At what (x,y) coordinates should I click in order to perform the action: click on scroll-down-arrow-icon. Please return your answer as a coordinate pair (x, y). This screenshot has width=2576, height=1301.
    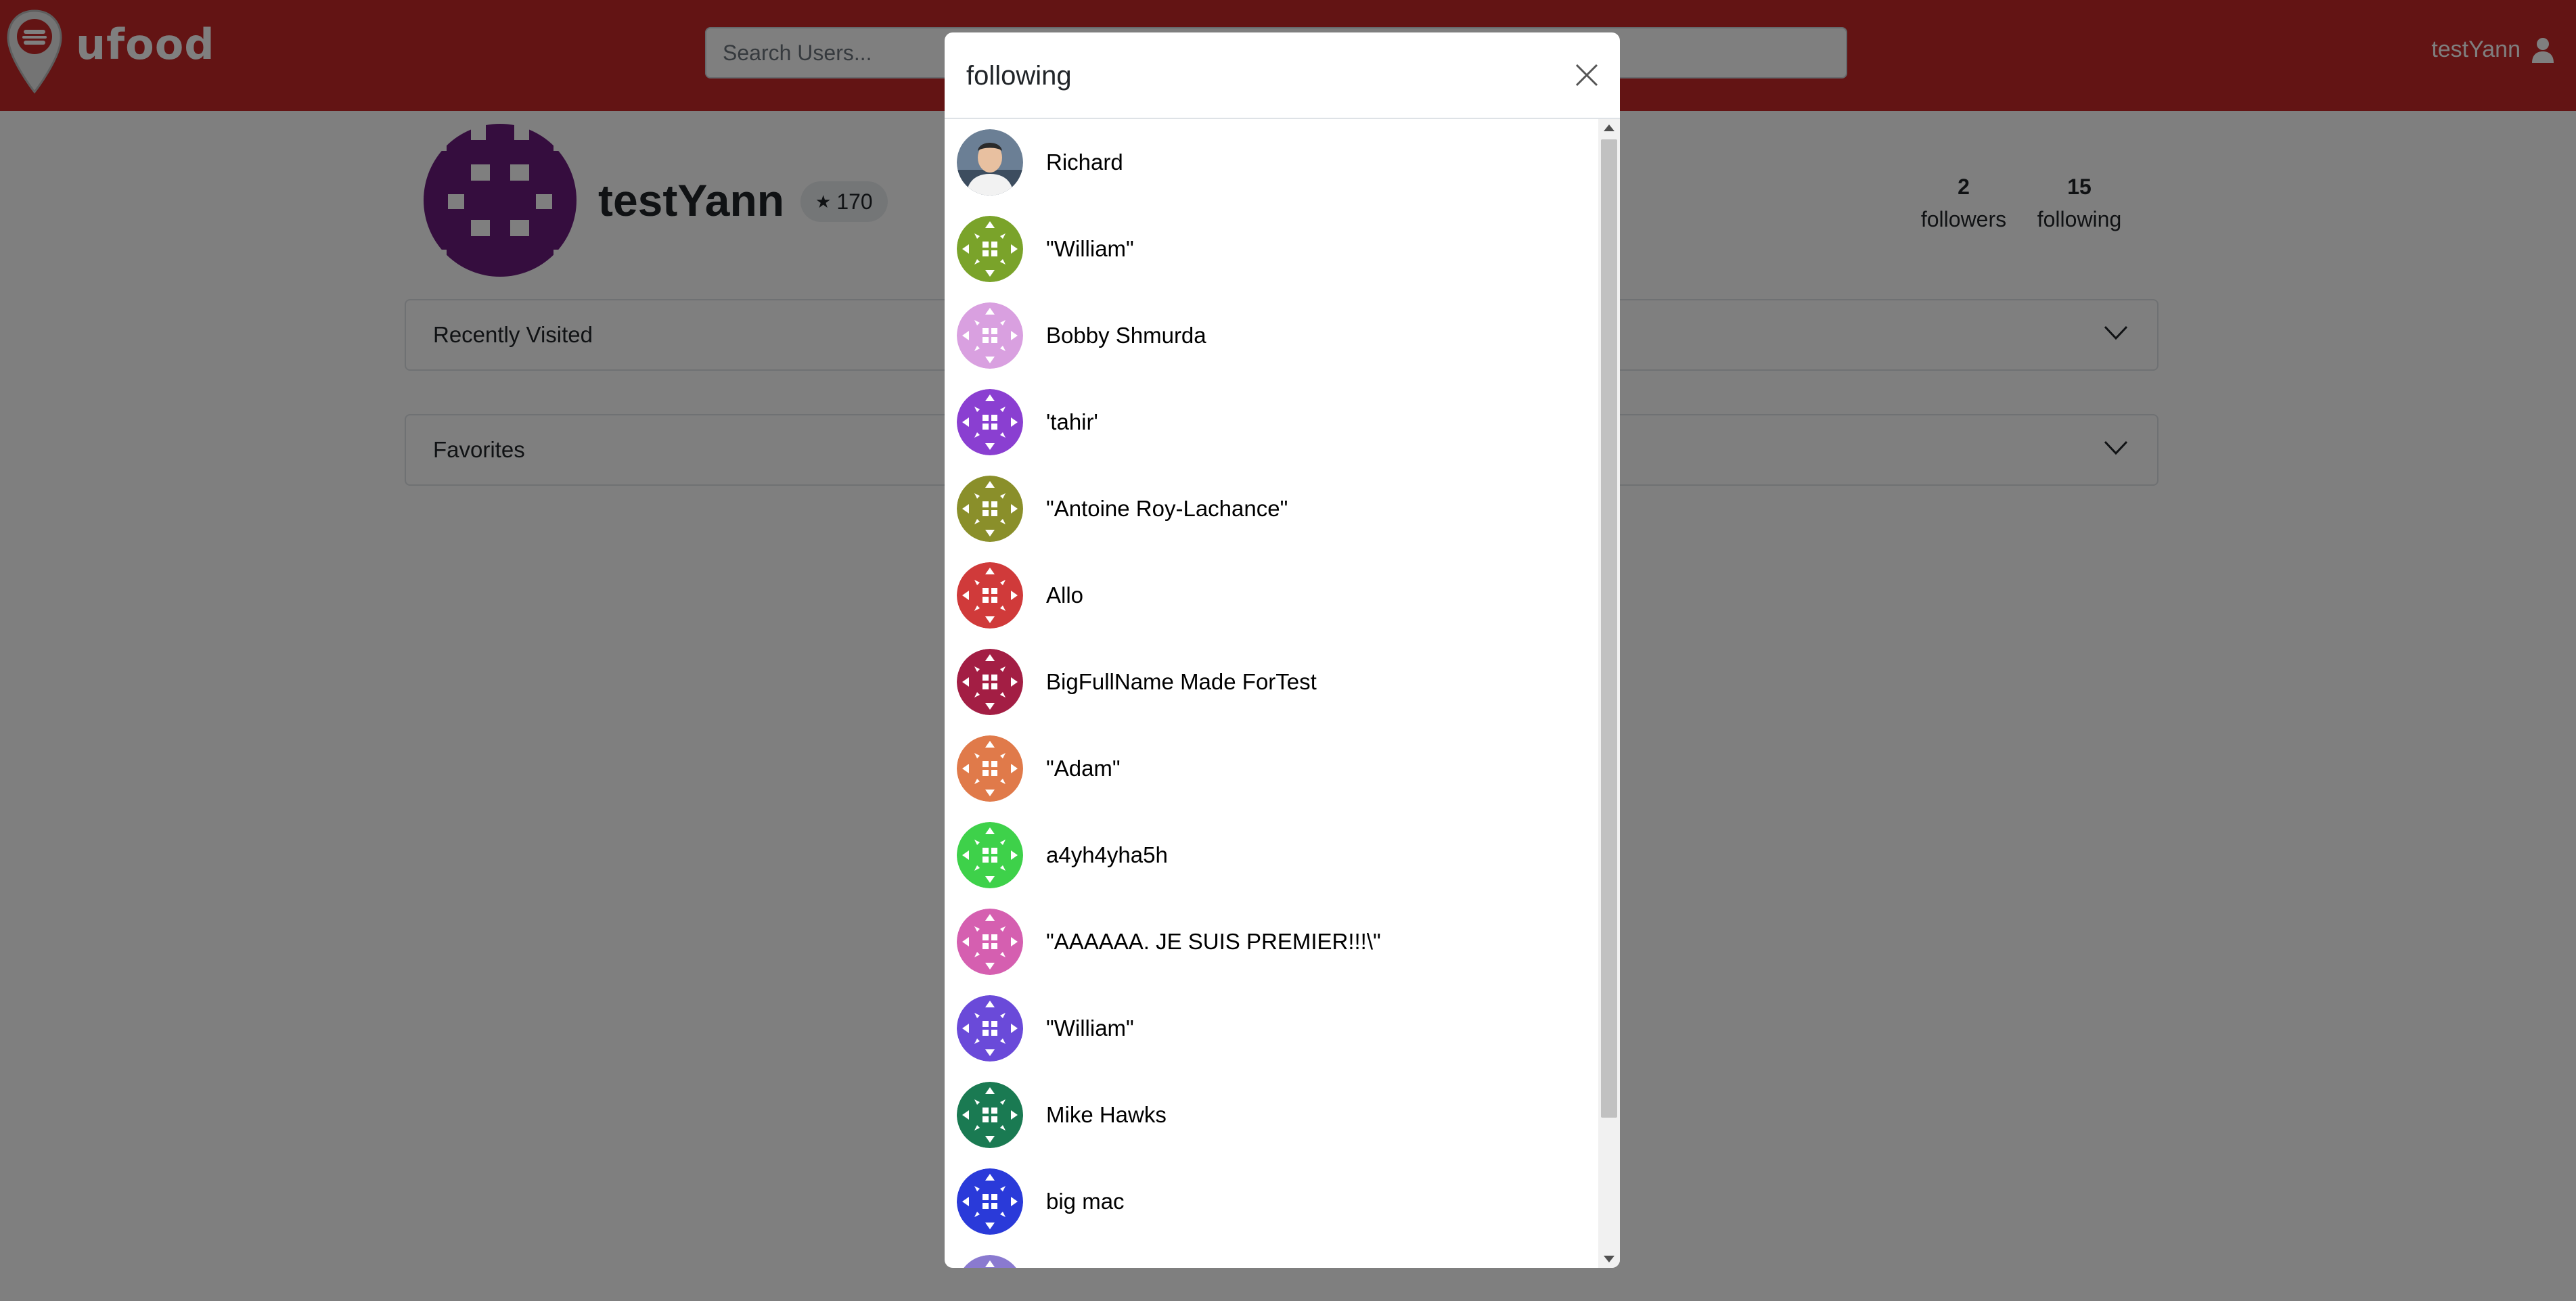
    Looking at the image, I should click on (1609, 1259).